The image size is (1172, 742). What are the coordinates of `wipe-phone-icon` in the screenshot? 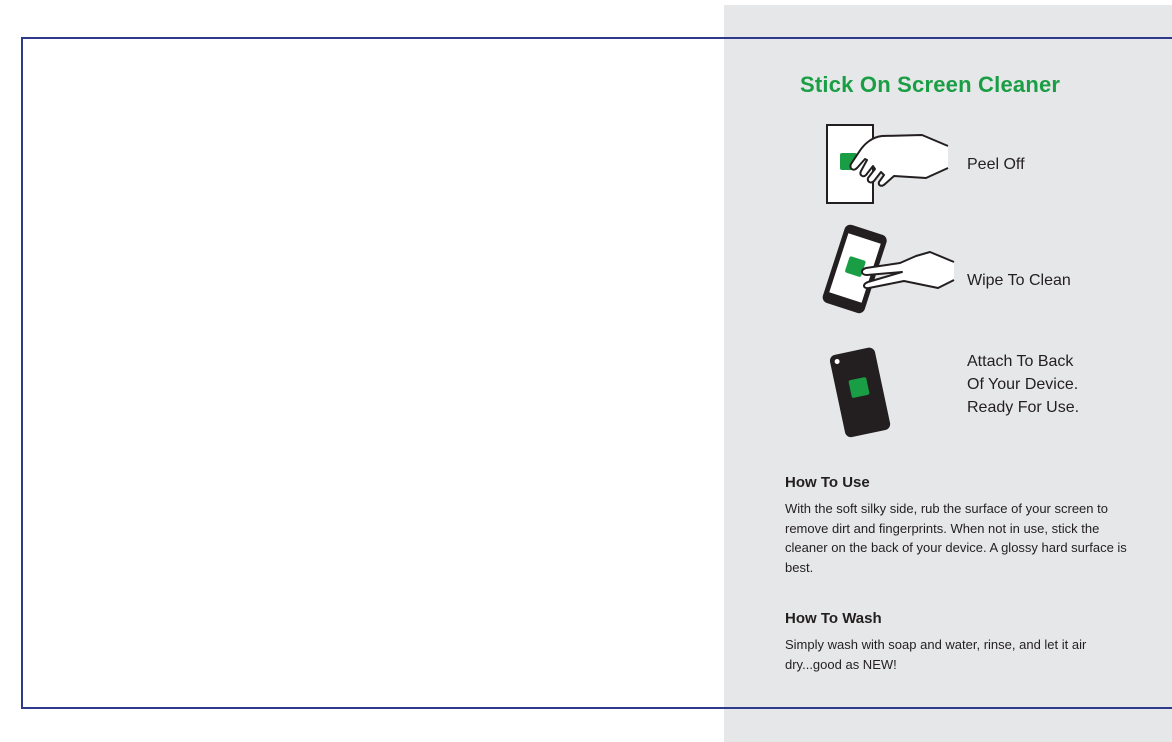 It's located at (888, 269).